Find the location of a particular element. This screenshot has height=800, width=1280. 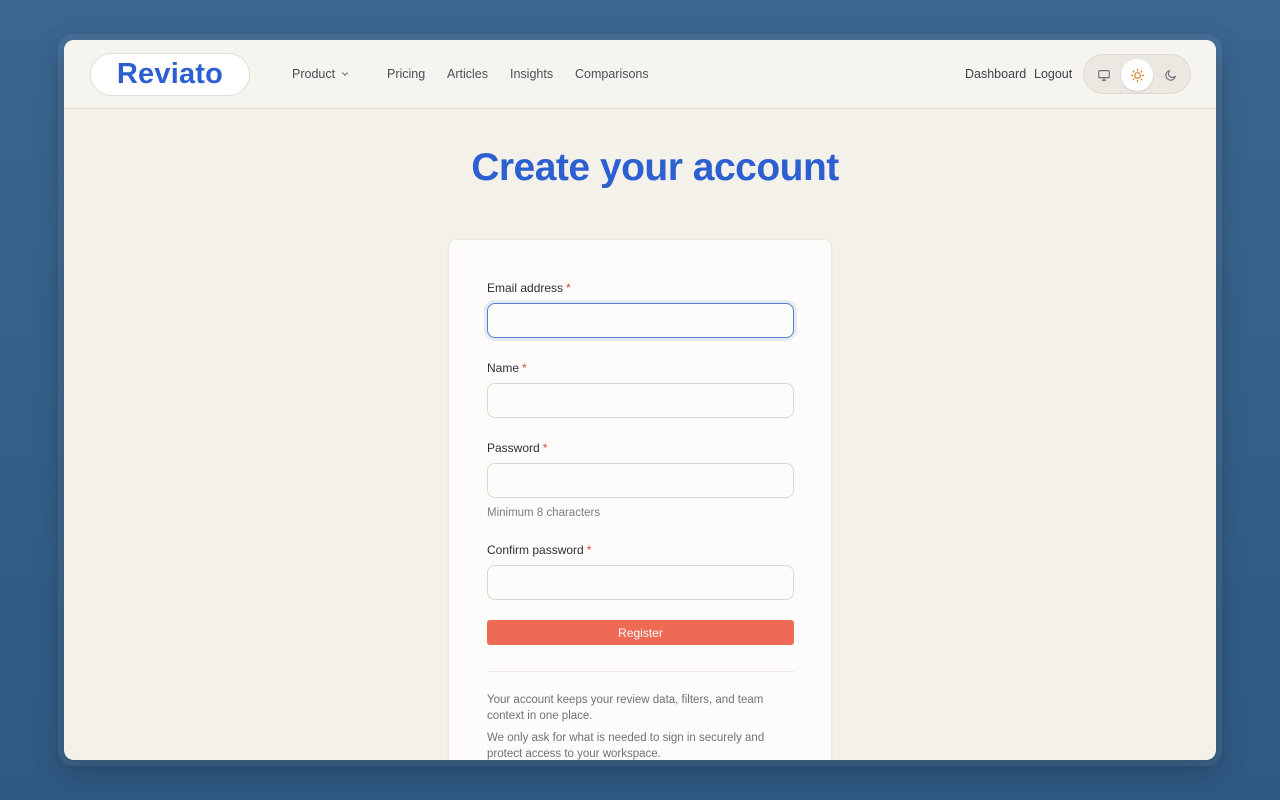

password-label-text: Password is located at coordinates (513, 448).